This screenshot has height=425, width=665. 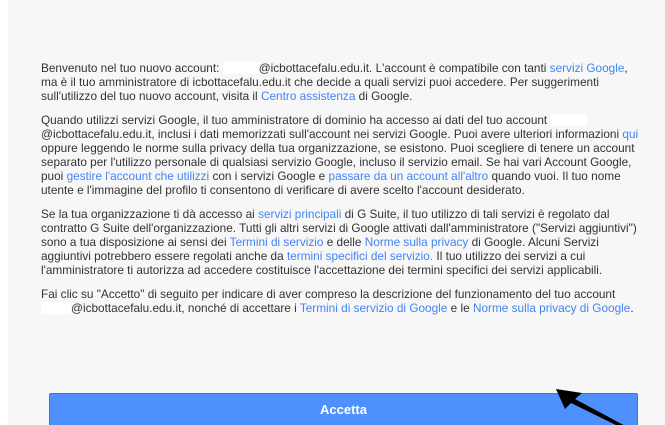 What do you see at coordinates (632, 308) in the screenshot?
I see `consent-text-4: .` at bounding box center [632, 308].